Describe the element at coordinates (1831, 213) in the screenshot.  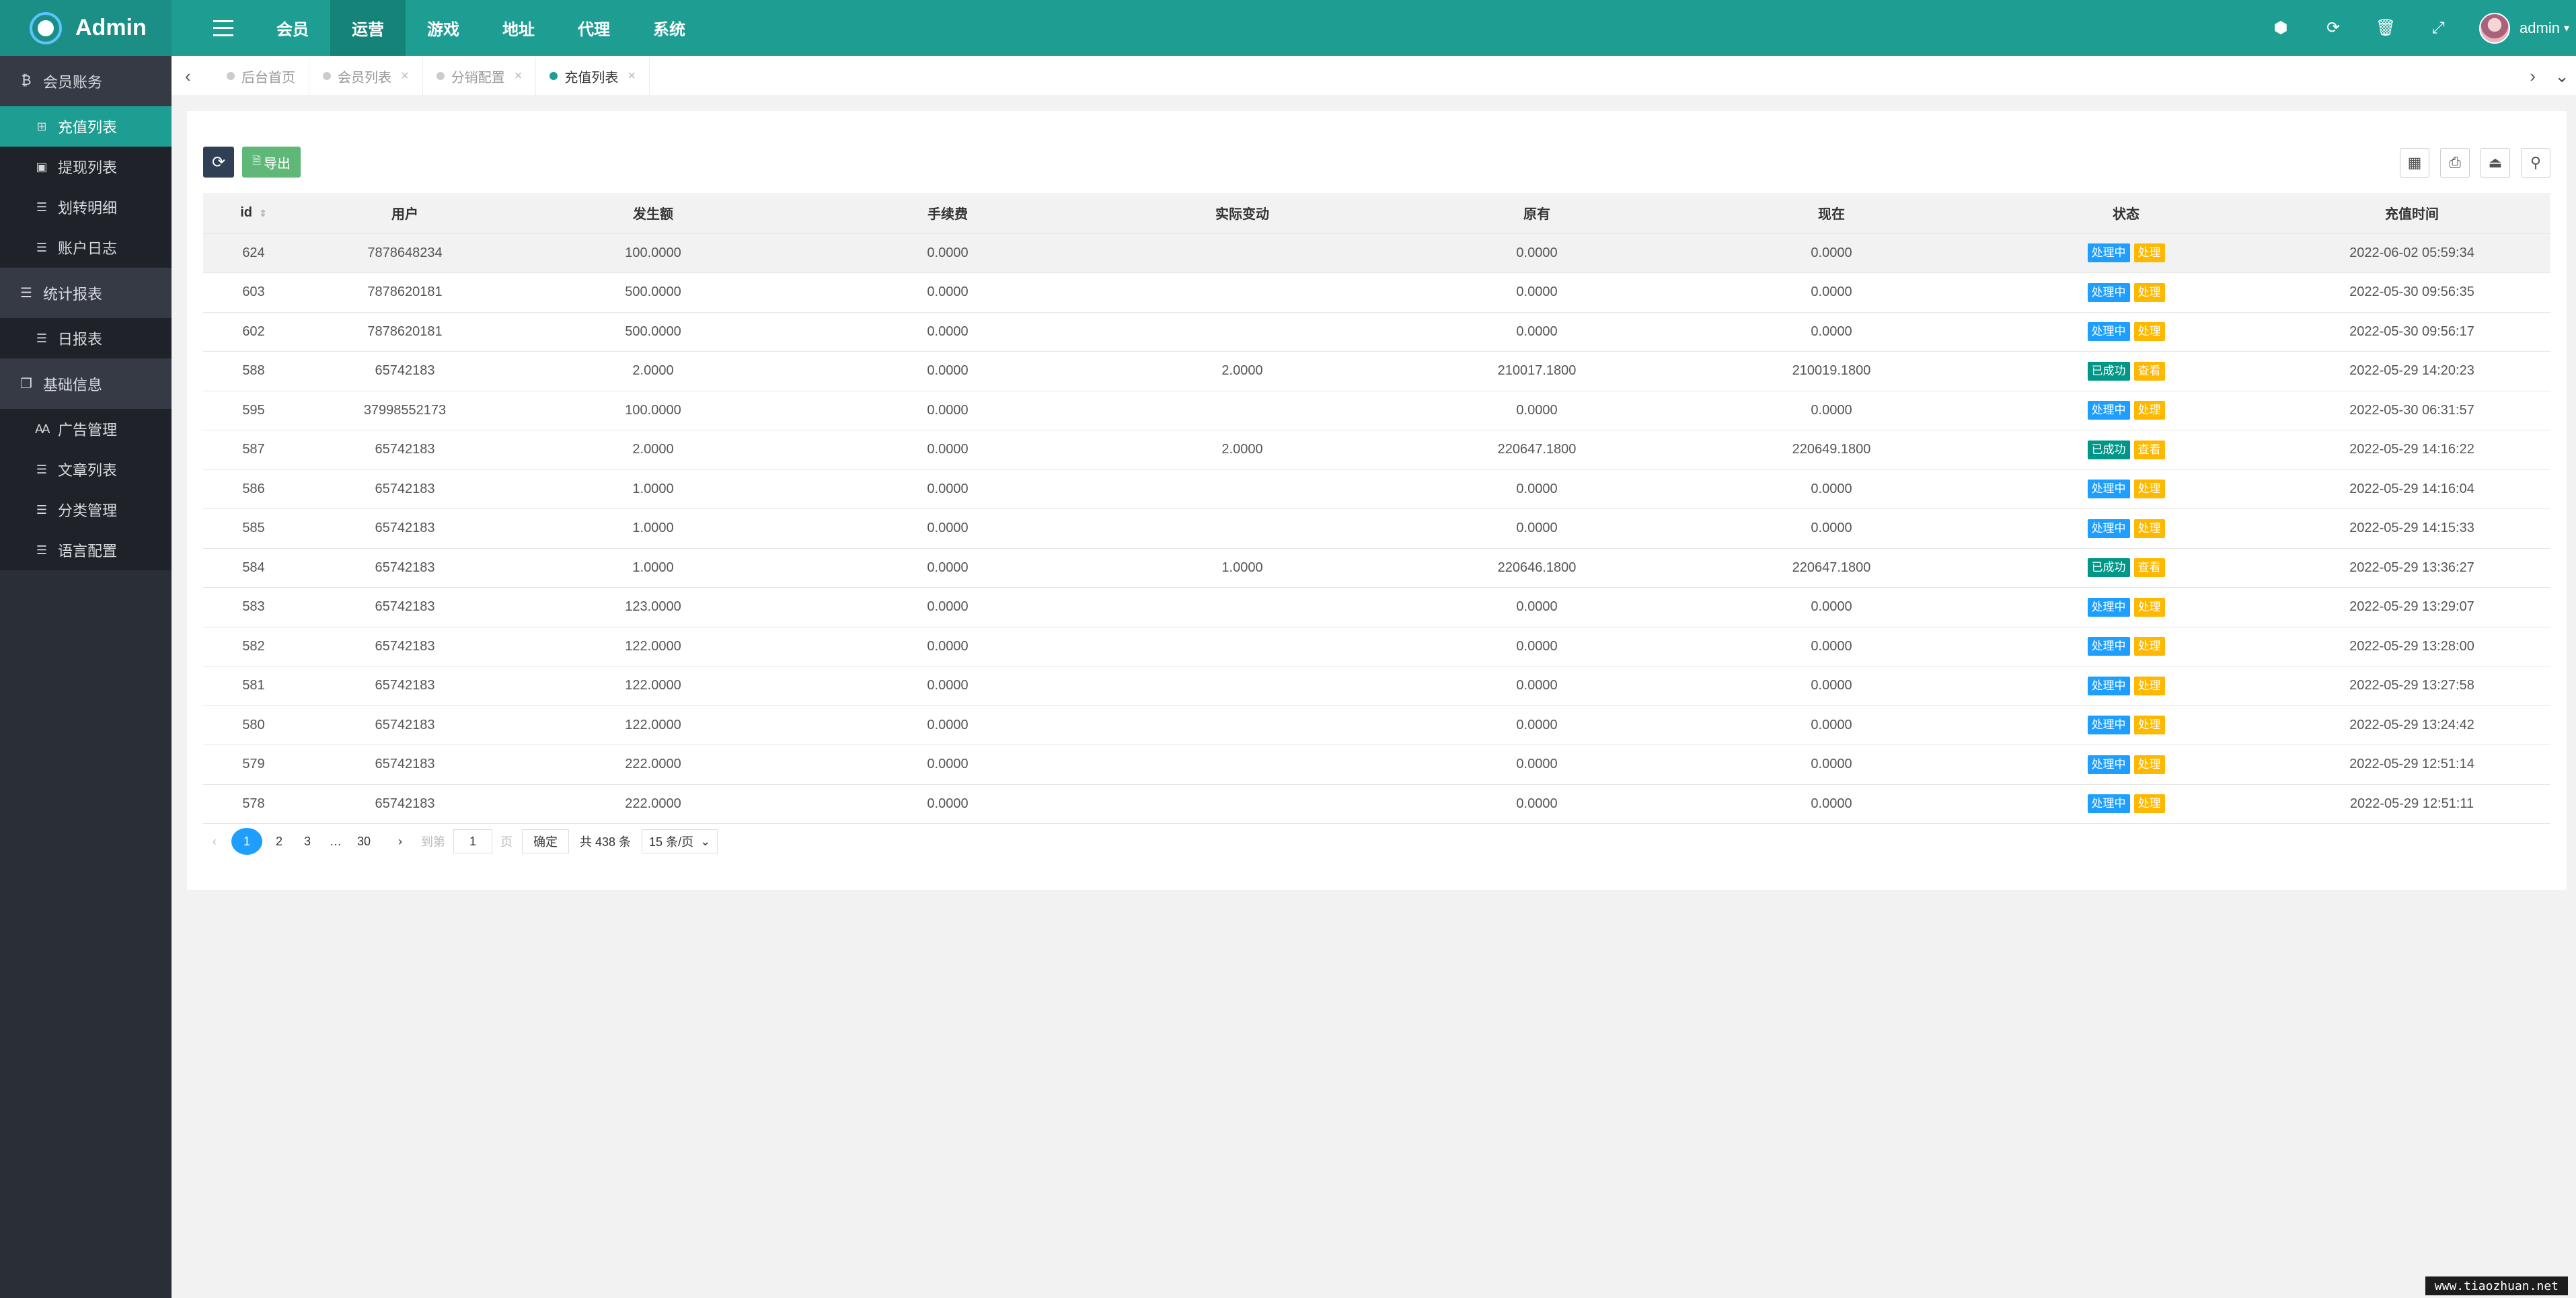
I see `column-header-current: 现在` at that location.